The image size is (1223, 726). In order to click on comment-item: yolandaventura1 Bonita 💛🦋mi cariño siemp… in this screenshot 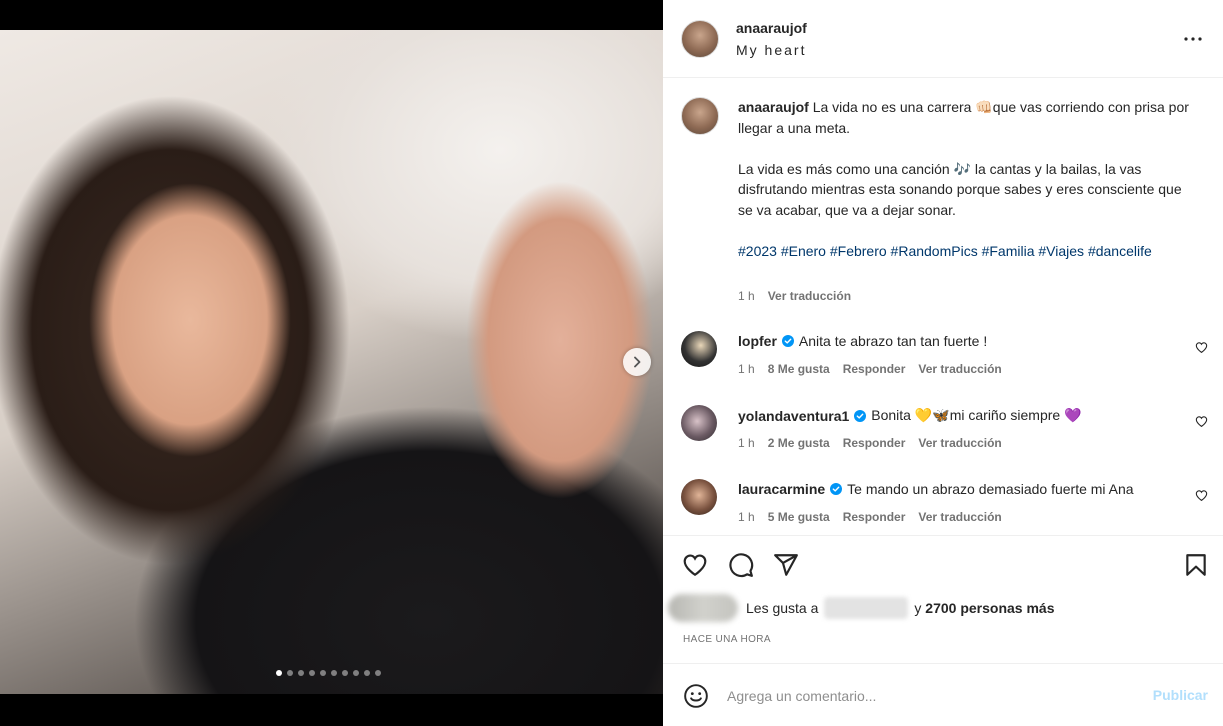, I will do `click(910, 415)`.